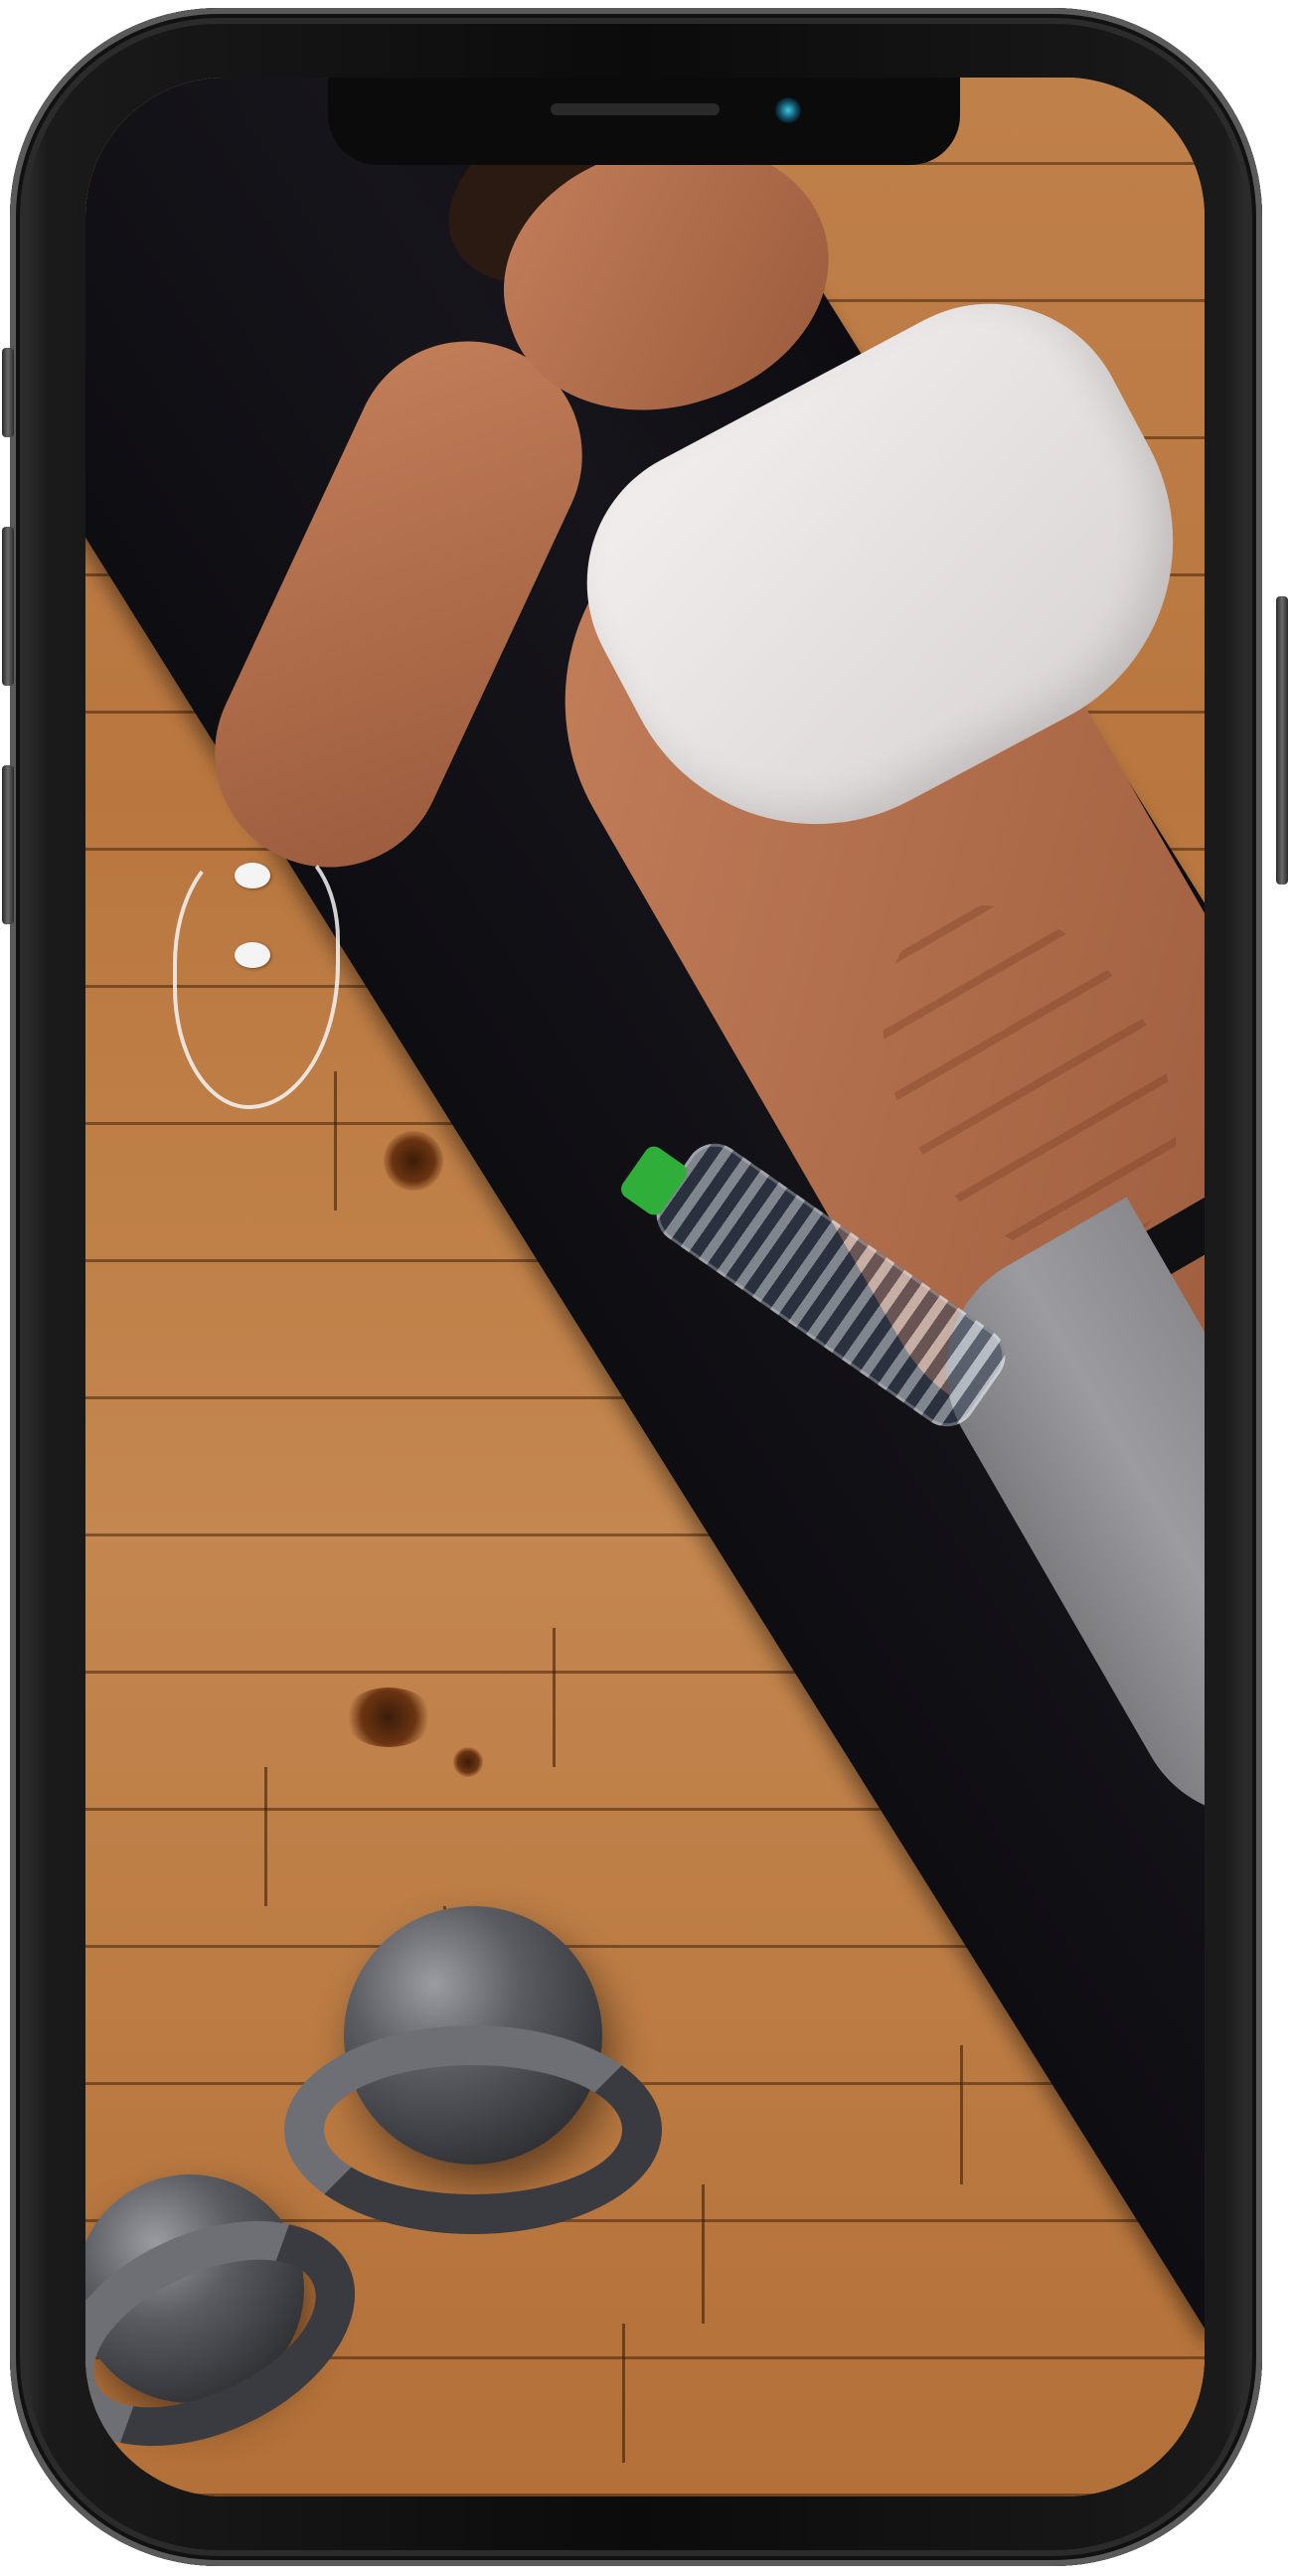 Image resolution: width=1290 pixels, height=2576 pixels. What do you see at coordinates (8, 844) in the screenshot?
I see `volume-down-button` at bounding box center [8, 844].